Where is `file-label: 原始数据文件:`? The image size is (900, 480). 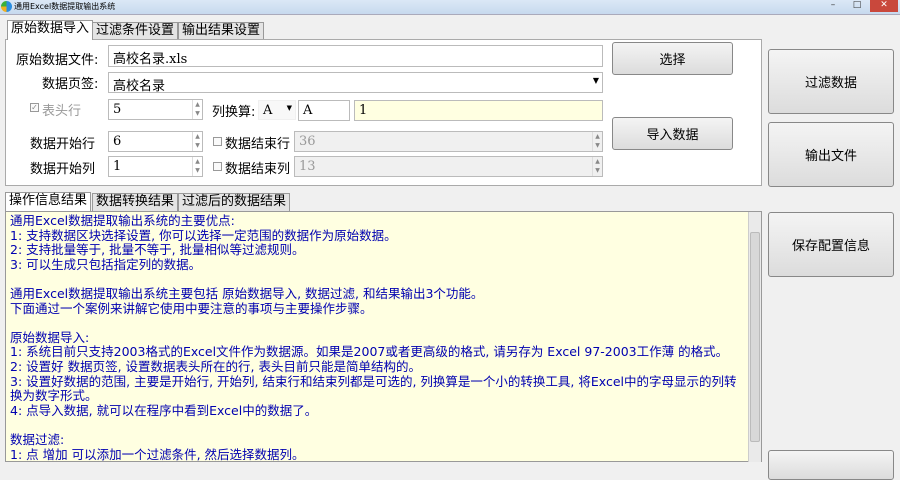 file-label: 原始数据文件: is located at coordinates (57, 60).